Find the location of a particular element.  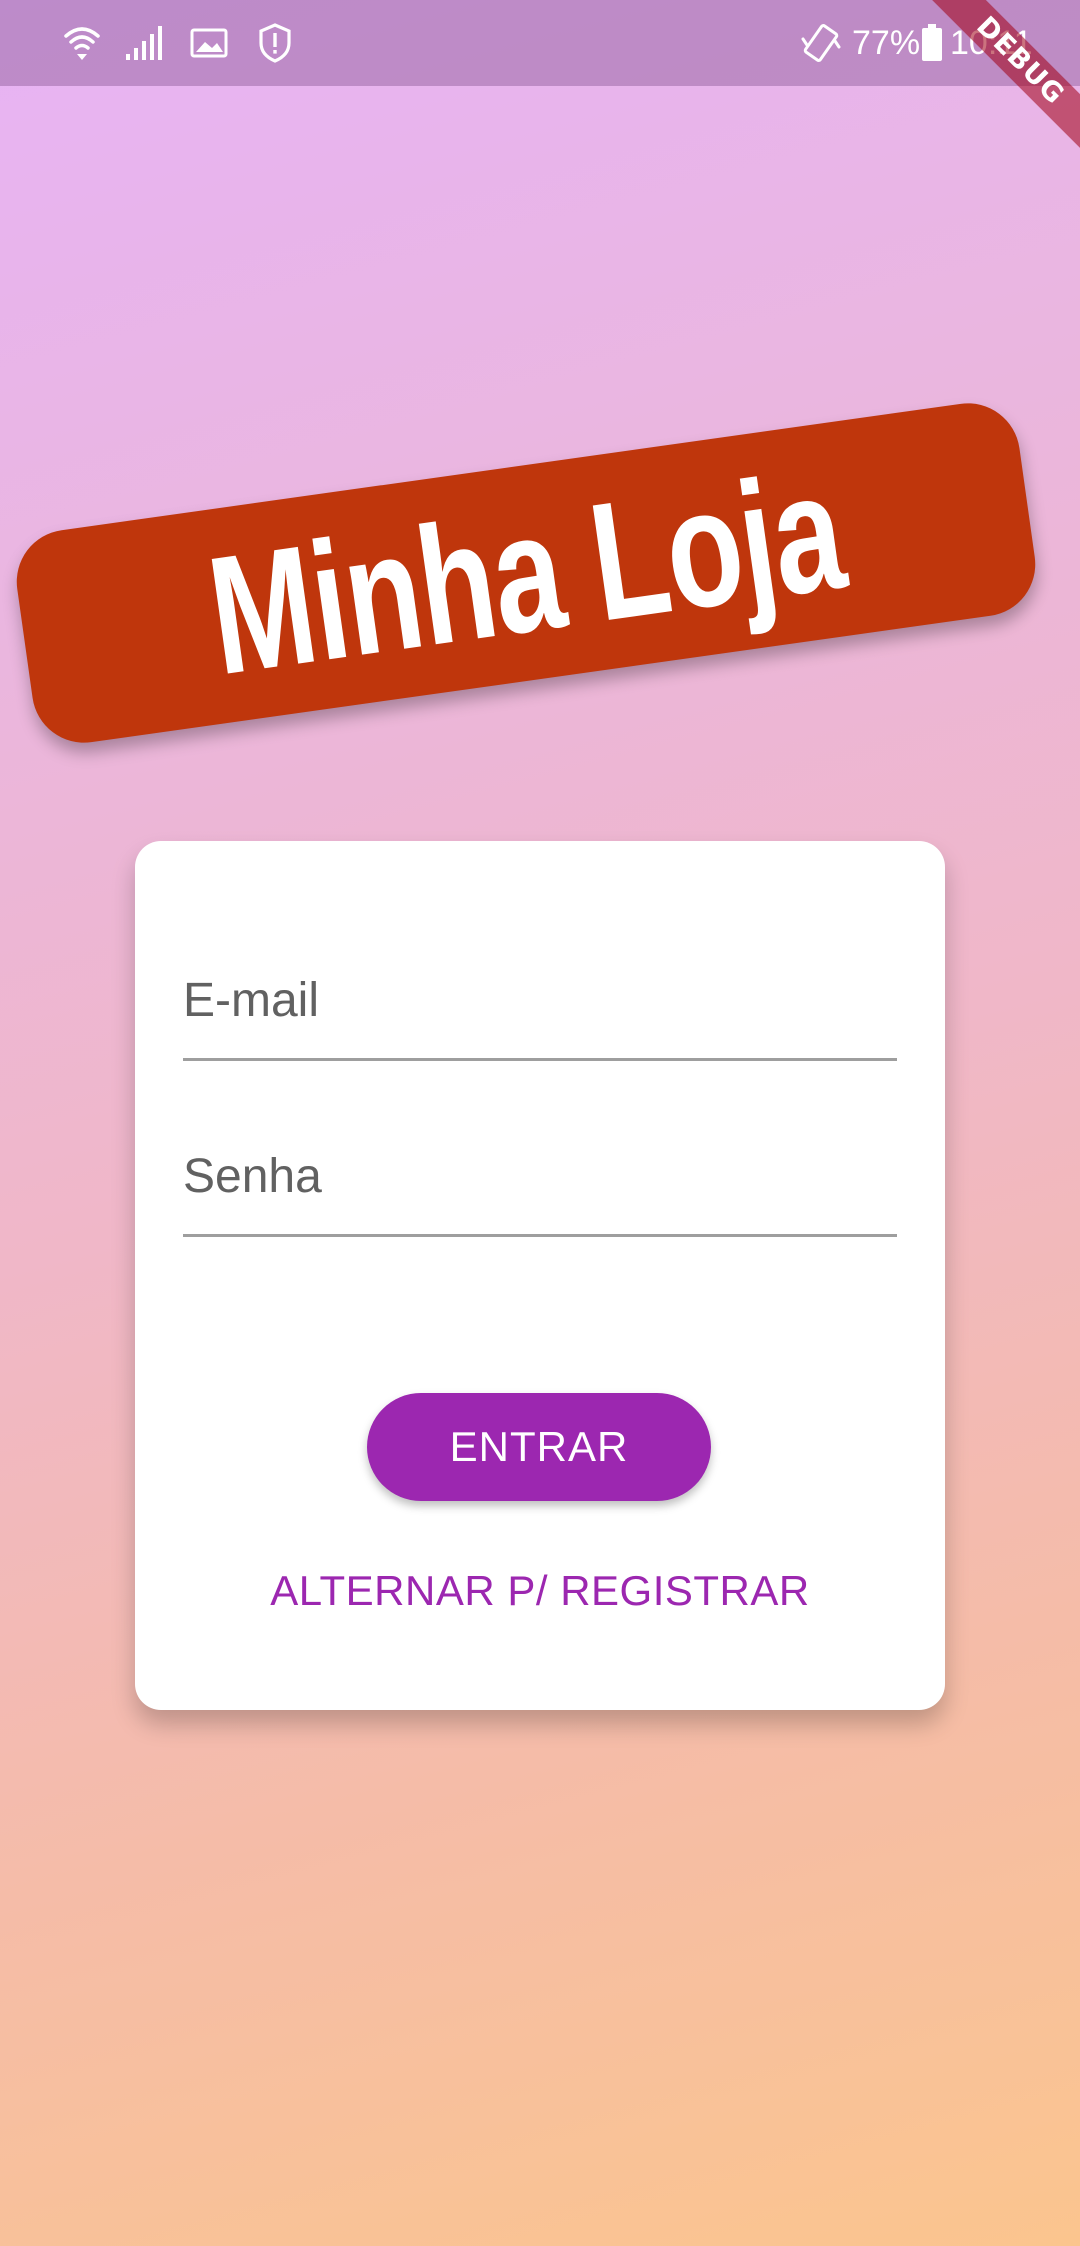

email-underline is located at coordinates (540, 1059).